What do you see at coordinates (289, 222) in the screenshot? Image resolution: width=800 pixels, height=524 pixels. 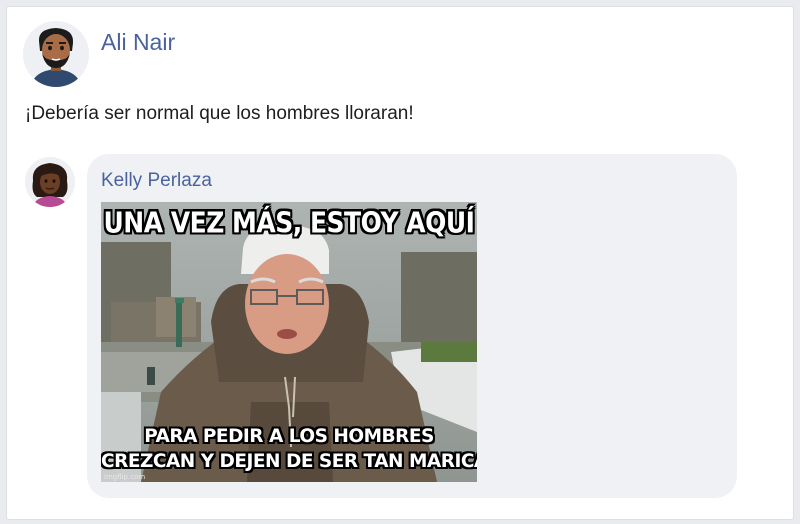 I see `meme-top-caption: UNA VEZ MÁS, ESTOY AQUÍ` at bounding box center [289, 222].